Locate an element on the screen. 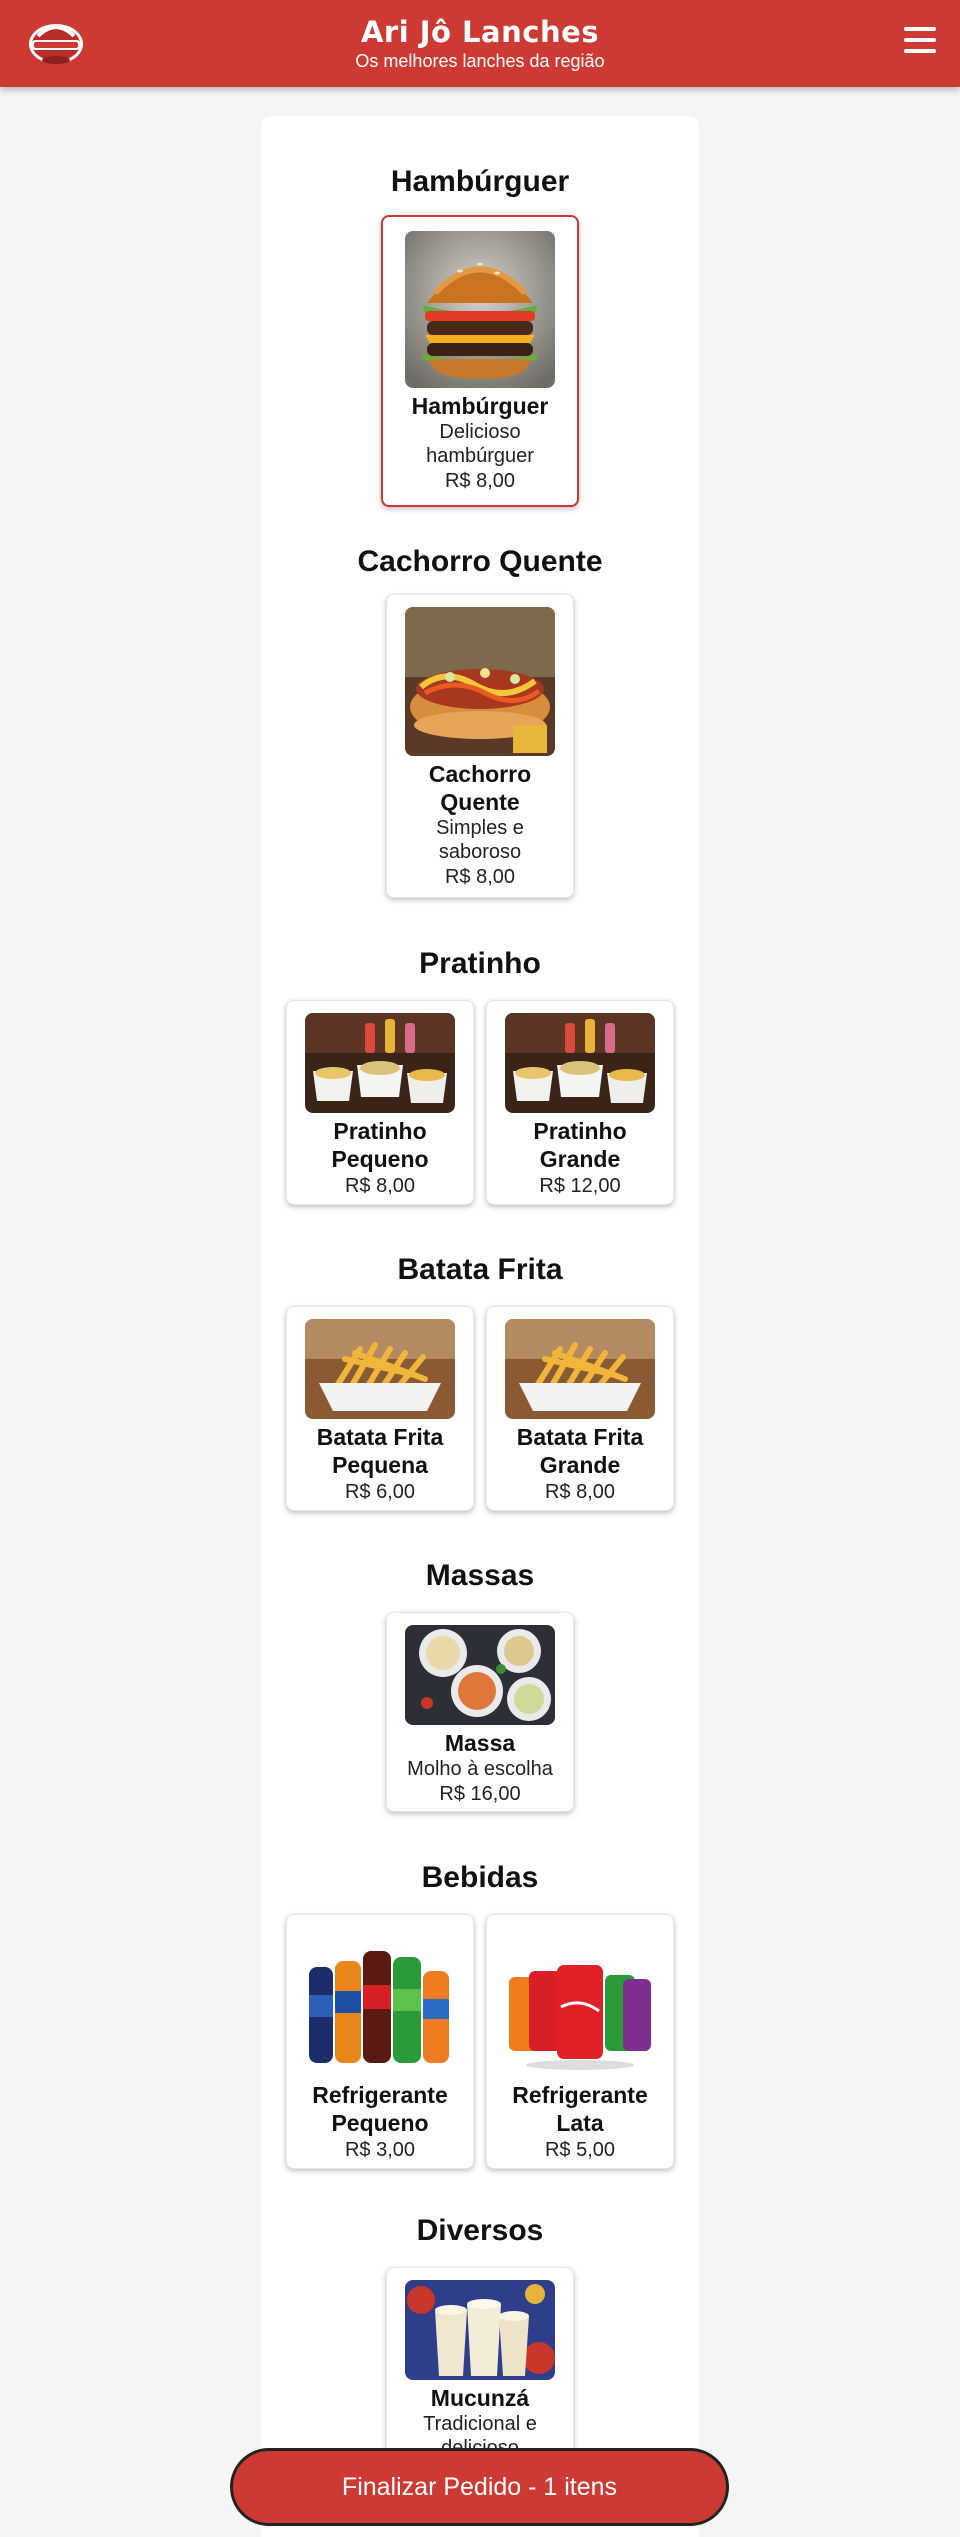 This screenshot has height=2537, width=960. product-card-massa: Massa Molho à escolha R$ 16,00 is located at coordinates (480, 1712).